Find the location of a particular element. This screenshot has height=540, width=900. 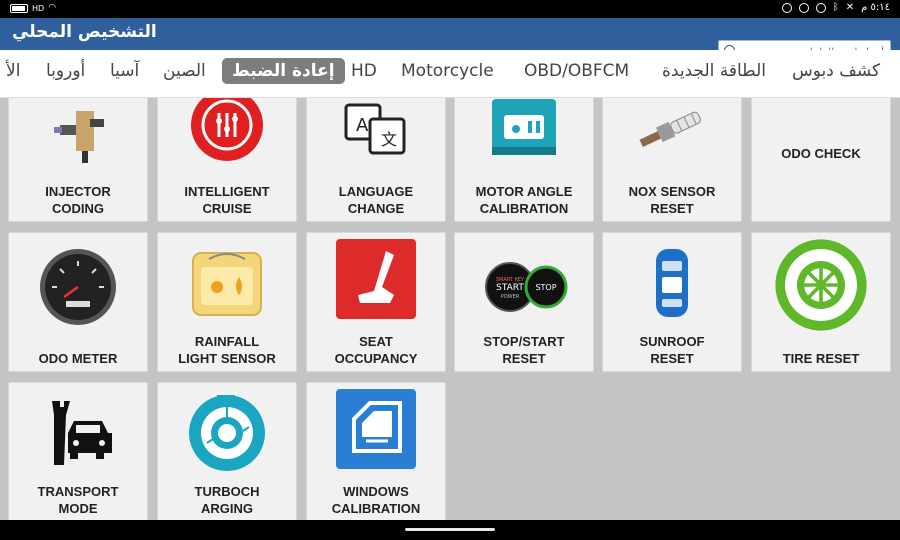

tile-sunroof-reset: SUNROOF RESET is located at coordinates (672, 302).